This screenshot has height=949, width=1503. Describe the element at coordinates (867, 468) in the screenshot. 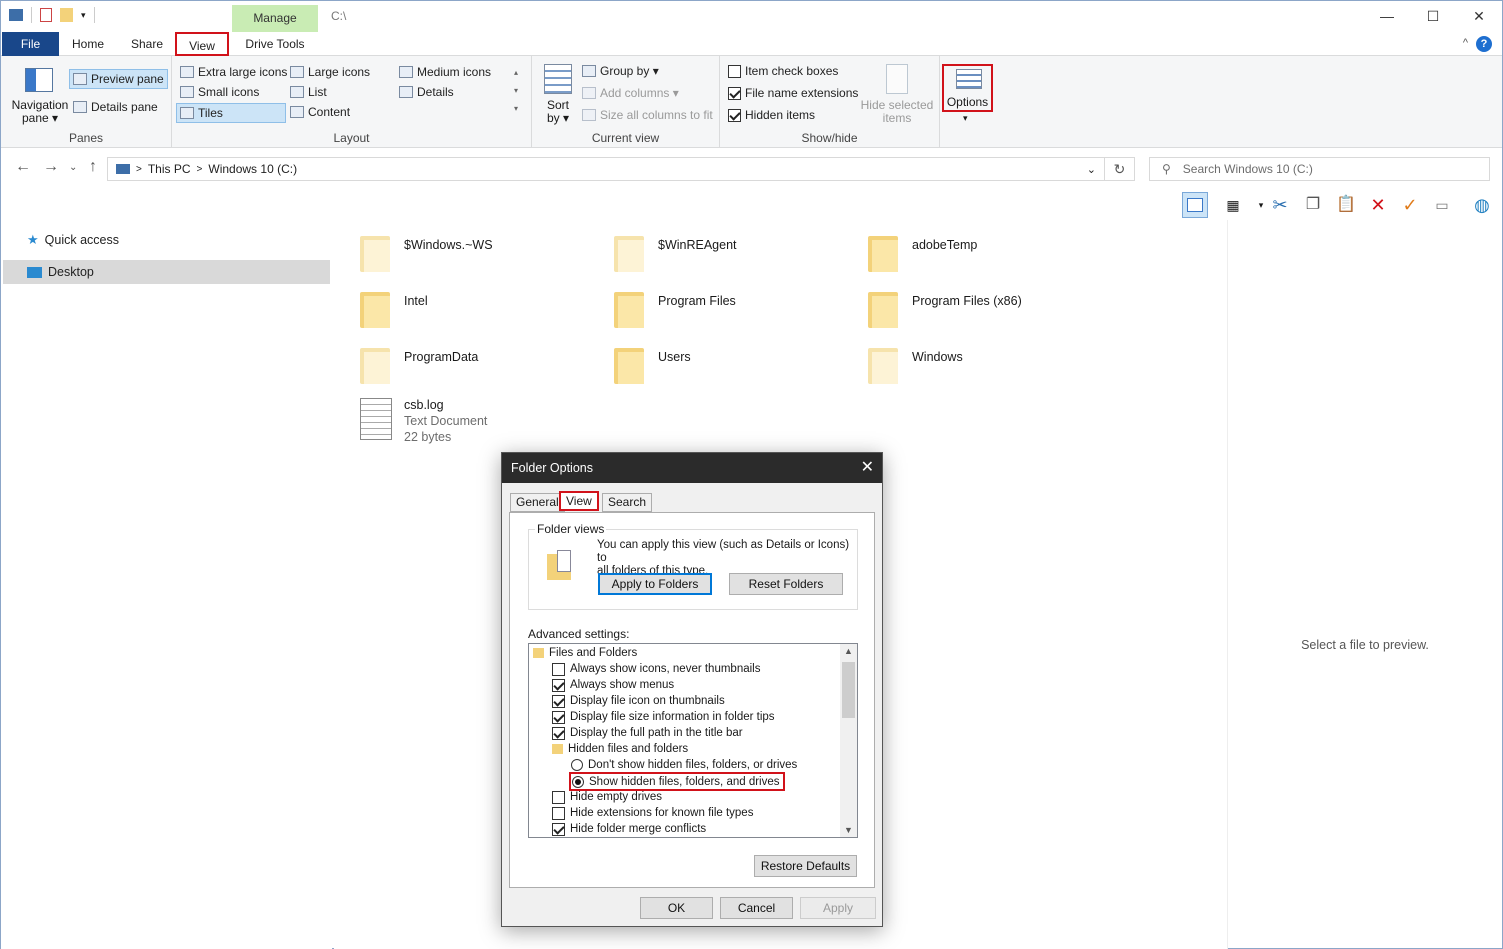

I see `dialog-close-button: ✕` at that location.